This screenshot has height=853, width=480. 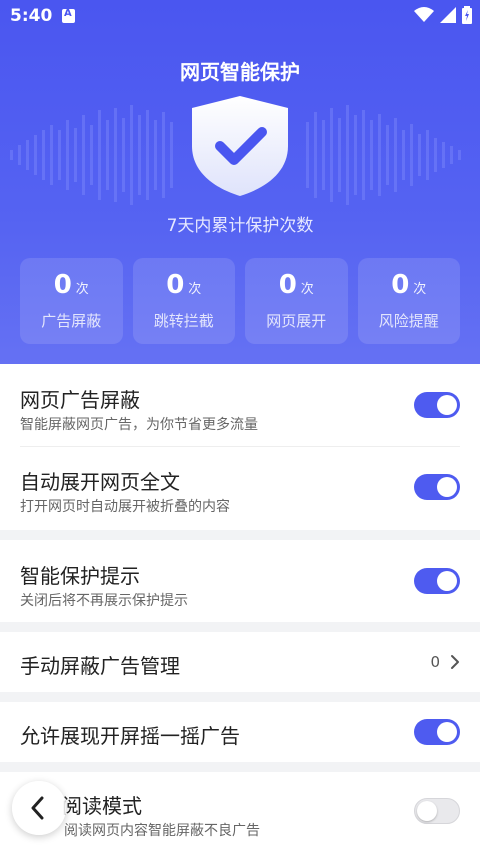 I want to click on manual-block-entry: 手动屏蔽广告管理 0, so click(x=240, y=662).